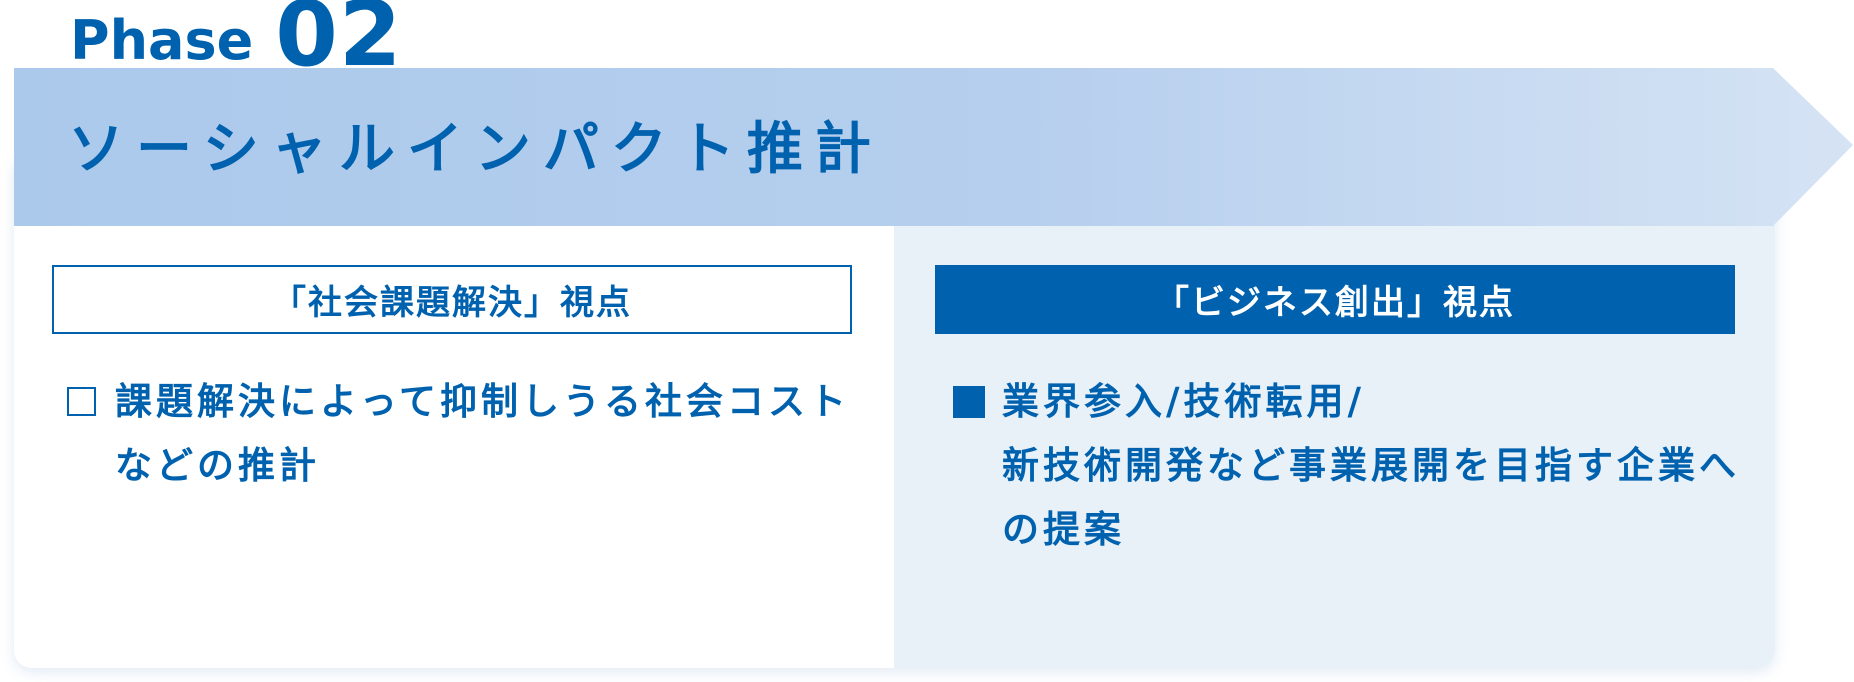 The height and width of the screenshot is (682, 1854). What do you see at coordinates (162, 38) in the screenshot?
I see `phase-word: Phase` at bounding box center [162, 38].